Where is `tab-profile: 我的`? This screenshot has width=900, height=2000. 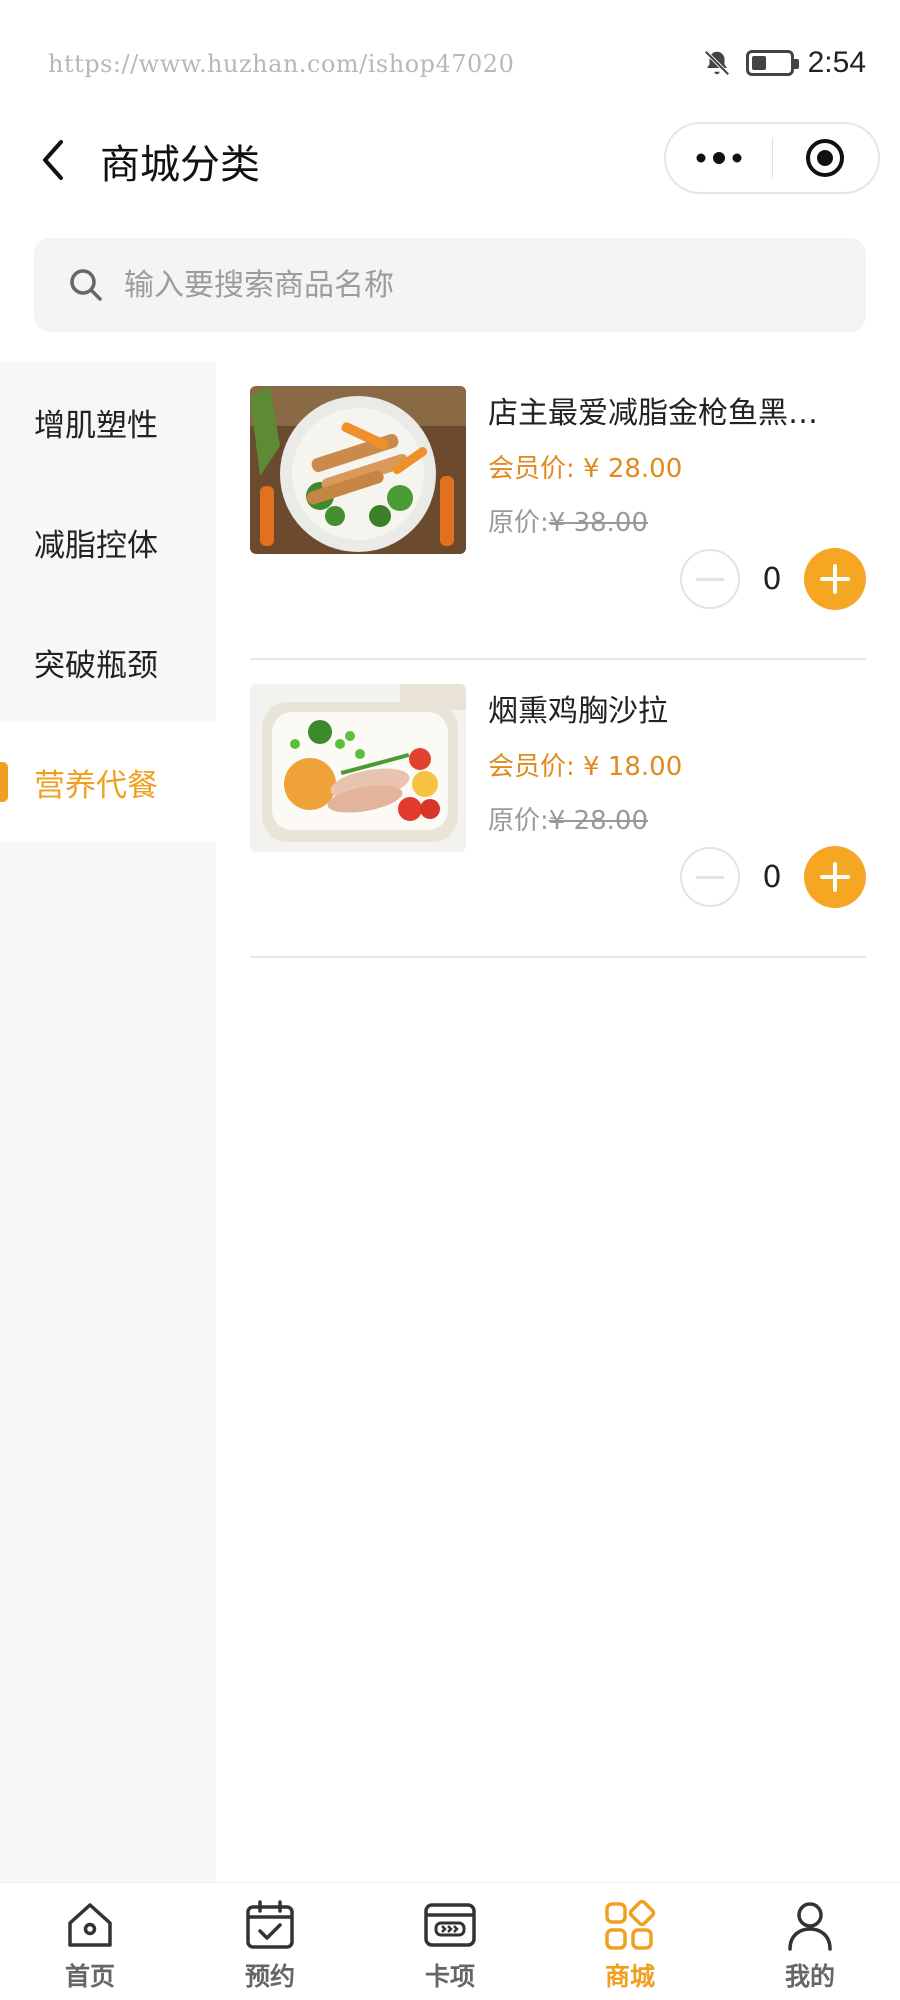 tab-profile: 我的 is located at coordinates (810, 1941).